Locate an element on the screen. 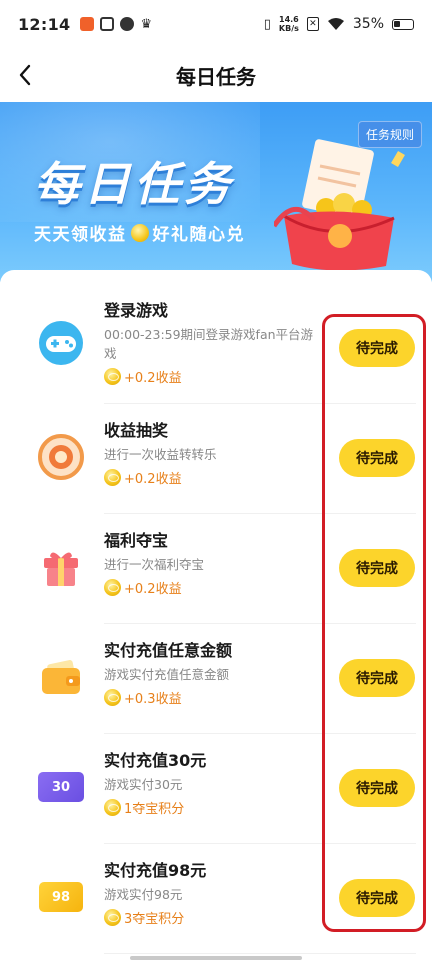 The width and height of the screenshot is (432, 964). battery-icon is located at coordinates (403, 24).